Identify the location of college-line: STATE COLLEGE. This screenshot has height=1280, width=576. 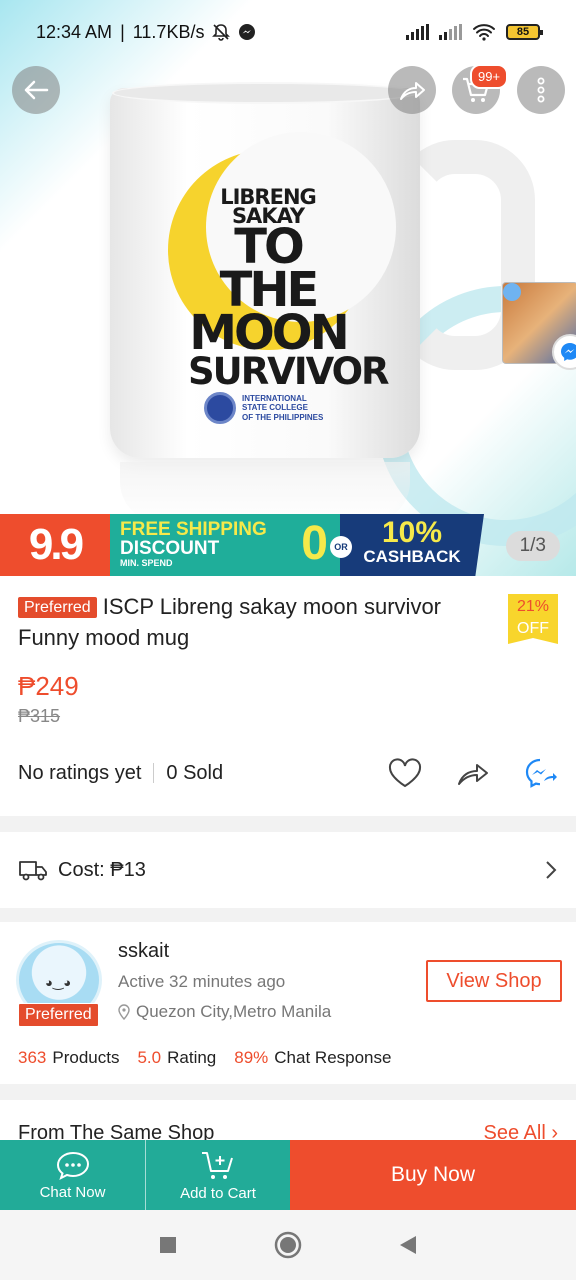
(275, 408).